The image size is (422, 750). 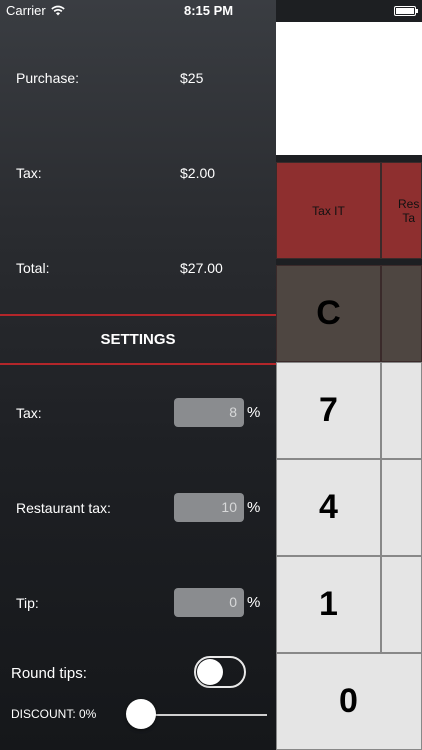 What do you see at coordinates (48, 78) in the screenshot?
I see `purchase-label: Purchase:` at bounding box center [48, 78].